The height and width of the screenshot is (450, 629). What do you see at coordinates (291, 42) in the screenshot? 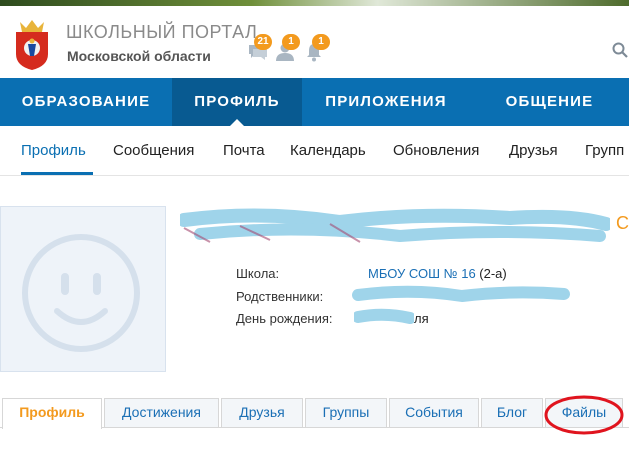
I see `friends-count-badge: 1` at bounding box center [291, 42].